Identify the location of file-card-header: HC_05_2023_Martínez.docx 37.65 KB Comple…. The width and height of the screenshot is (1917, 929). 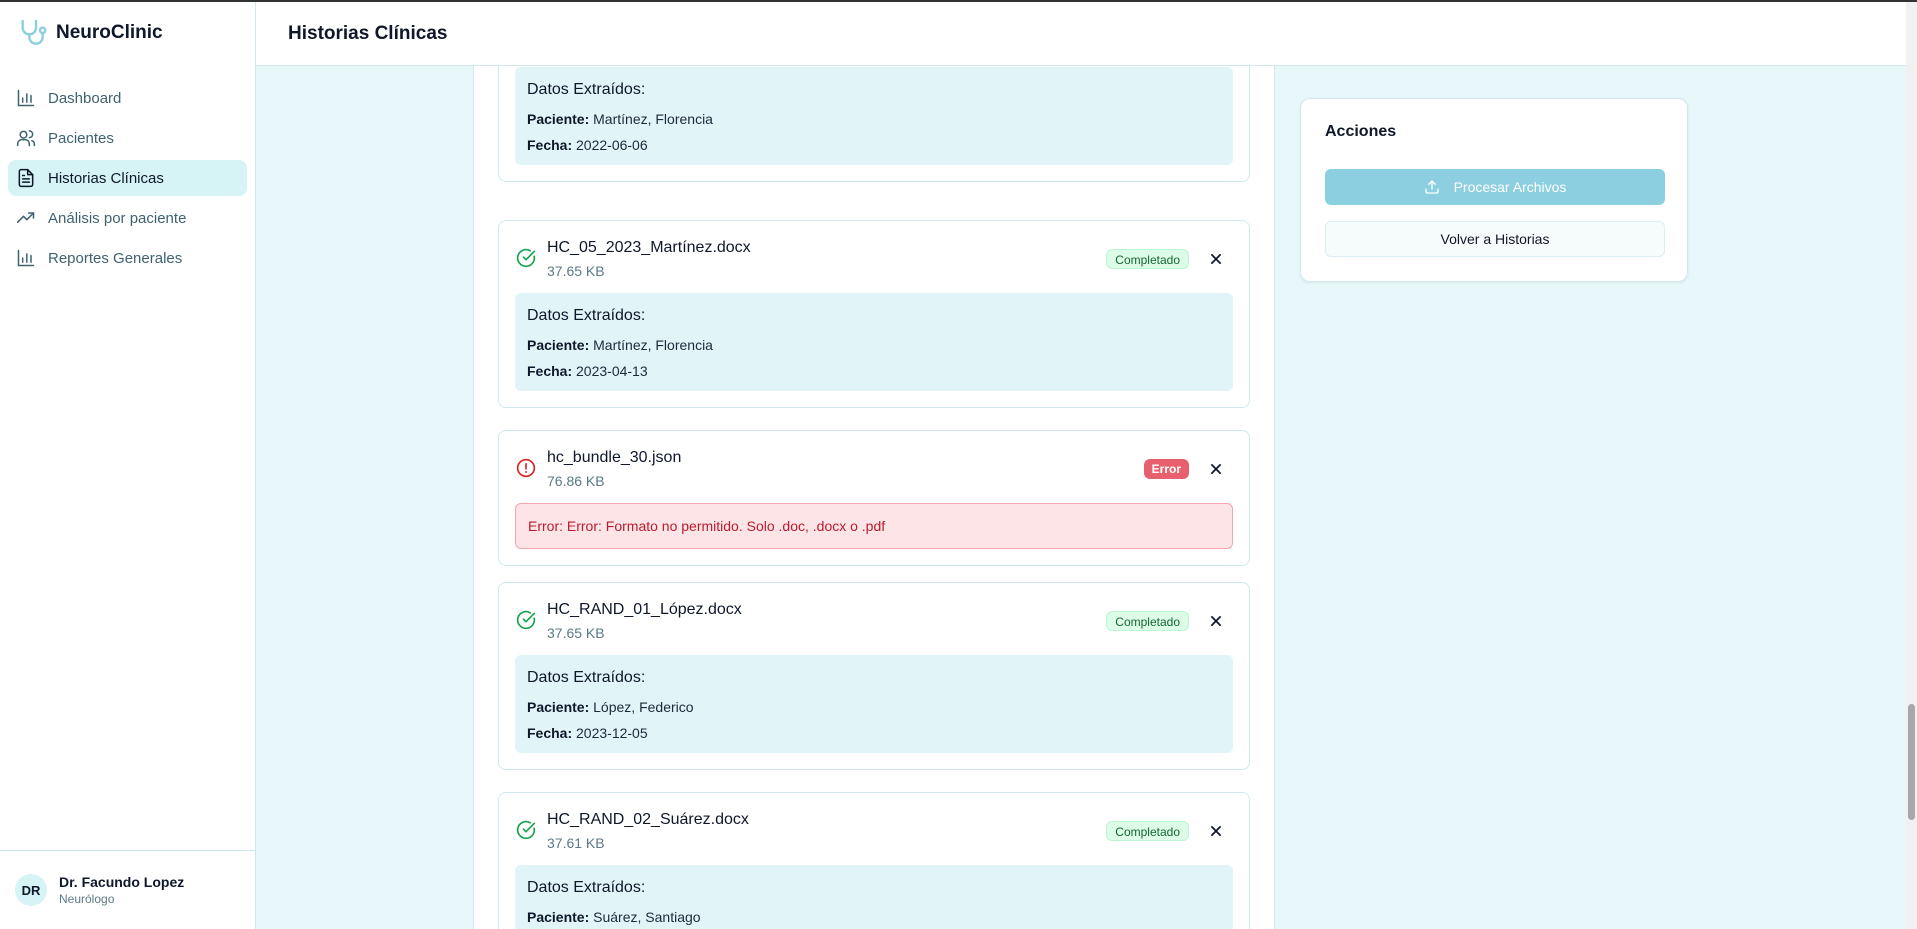
(874, 257).